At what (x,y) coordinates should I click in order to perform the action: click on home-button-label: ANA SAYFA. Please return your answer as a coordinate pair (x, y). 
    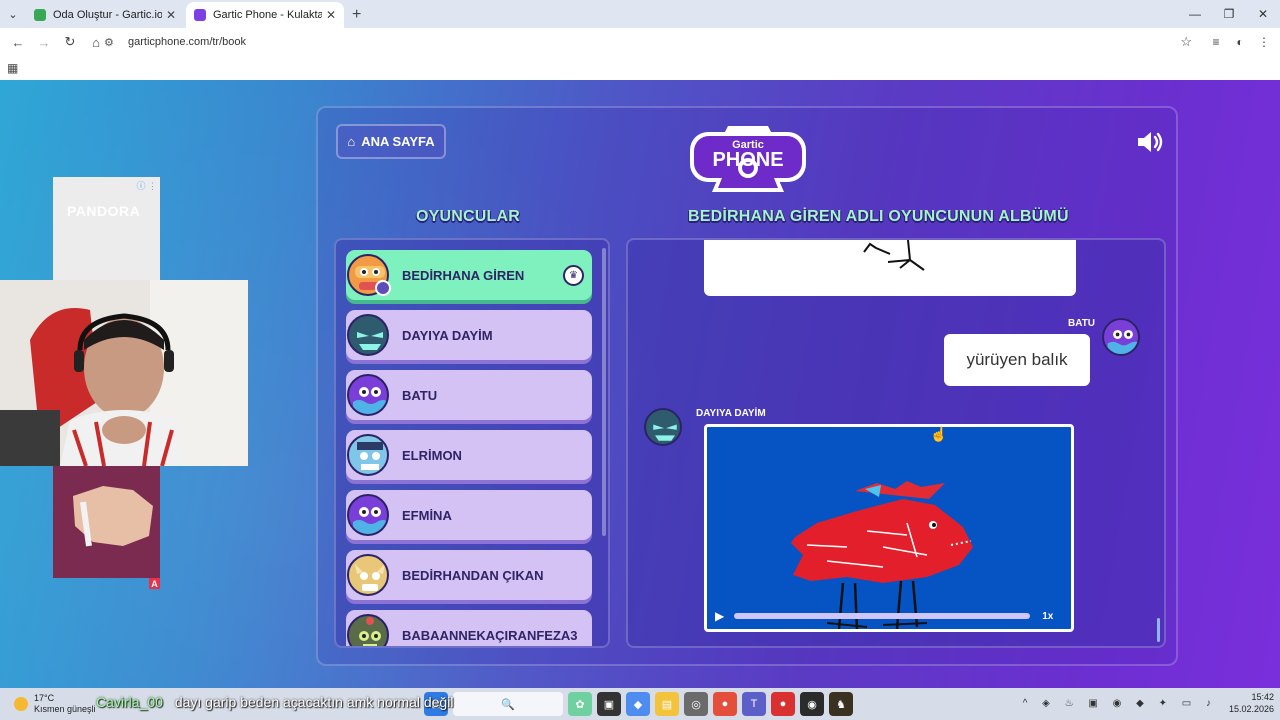
    Looking at the image, I should click on (398, 141).